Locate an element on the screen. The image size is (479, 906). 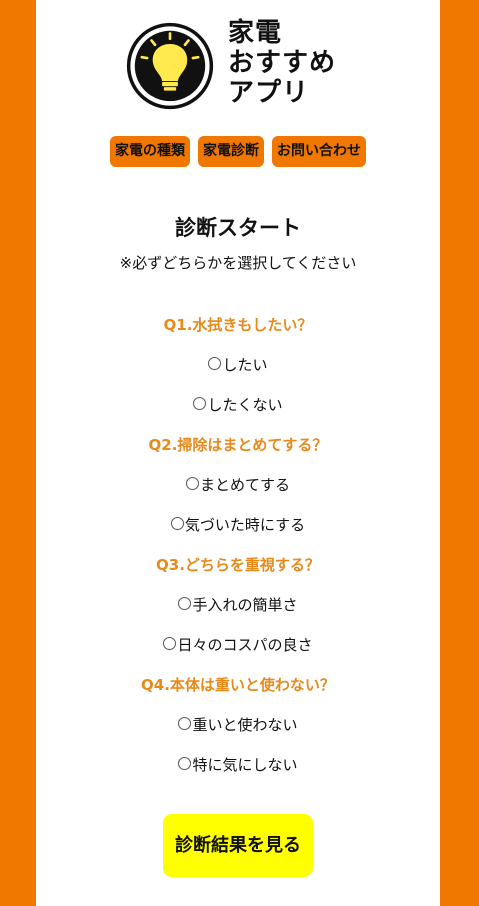
q2-option-1: まとめてする is located at coordinates (238, 484).